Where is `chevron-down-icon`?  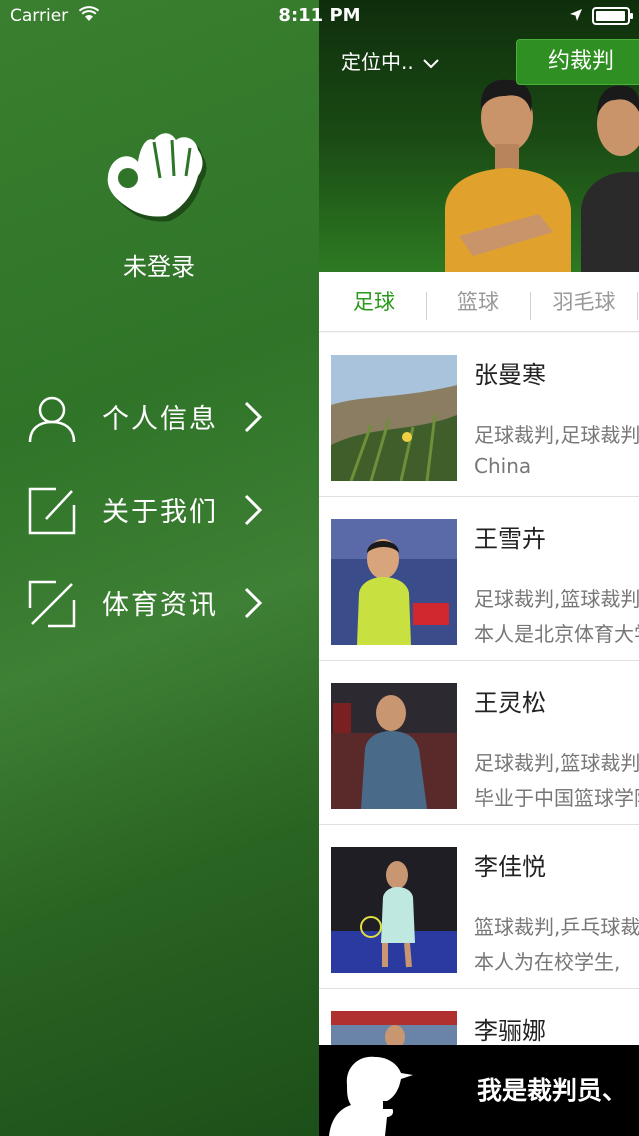 chevron-down-icon is located at coordinates (431, 63).